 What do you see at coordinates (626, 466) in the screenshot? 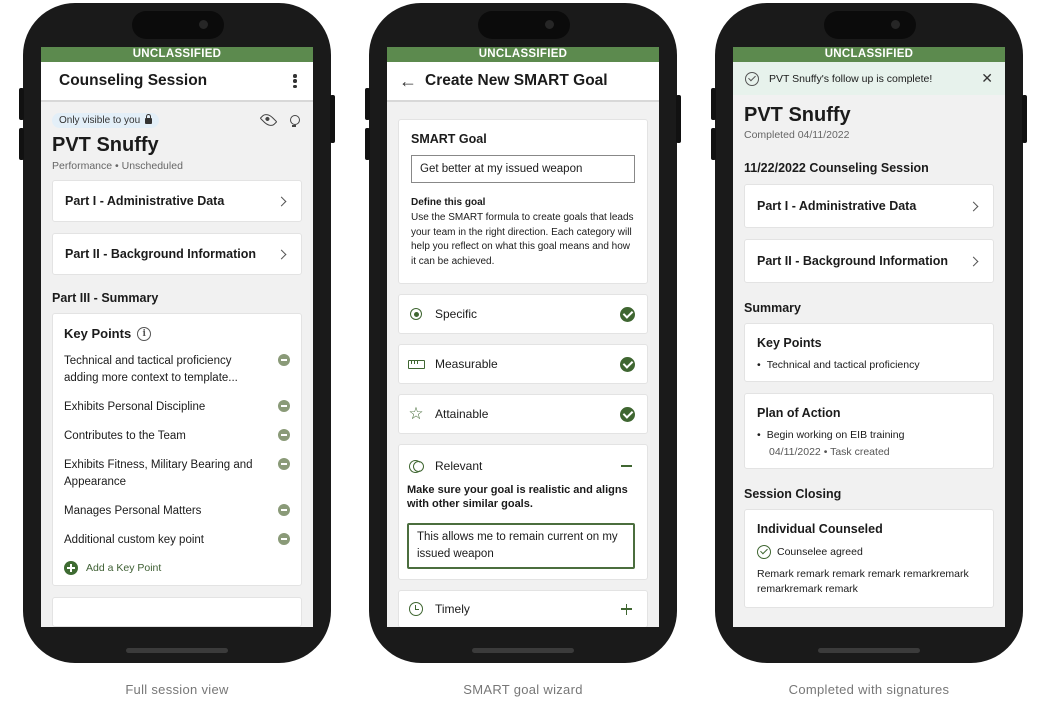
I see `collapse-icon` at bounding box center [626, 466].